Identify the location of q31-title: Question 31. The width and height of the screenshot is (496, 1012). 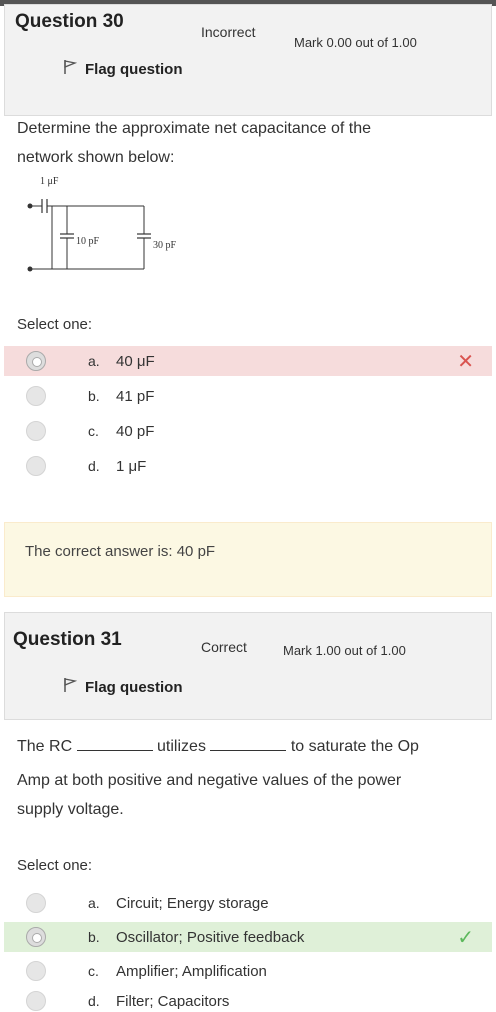
(67, 639).